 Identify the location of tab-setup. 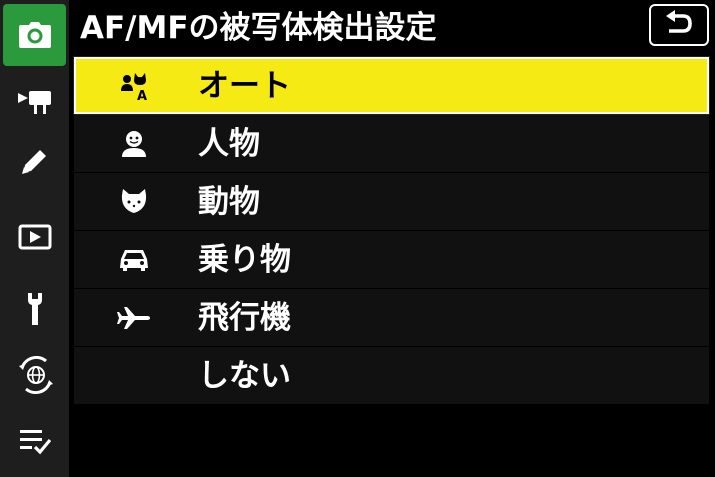
(34, 309).